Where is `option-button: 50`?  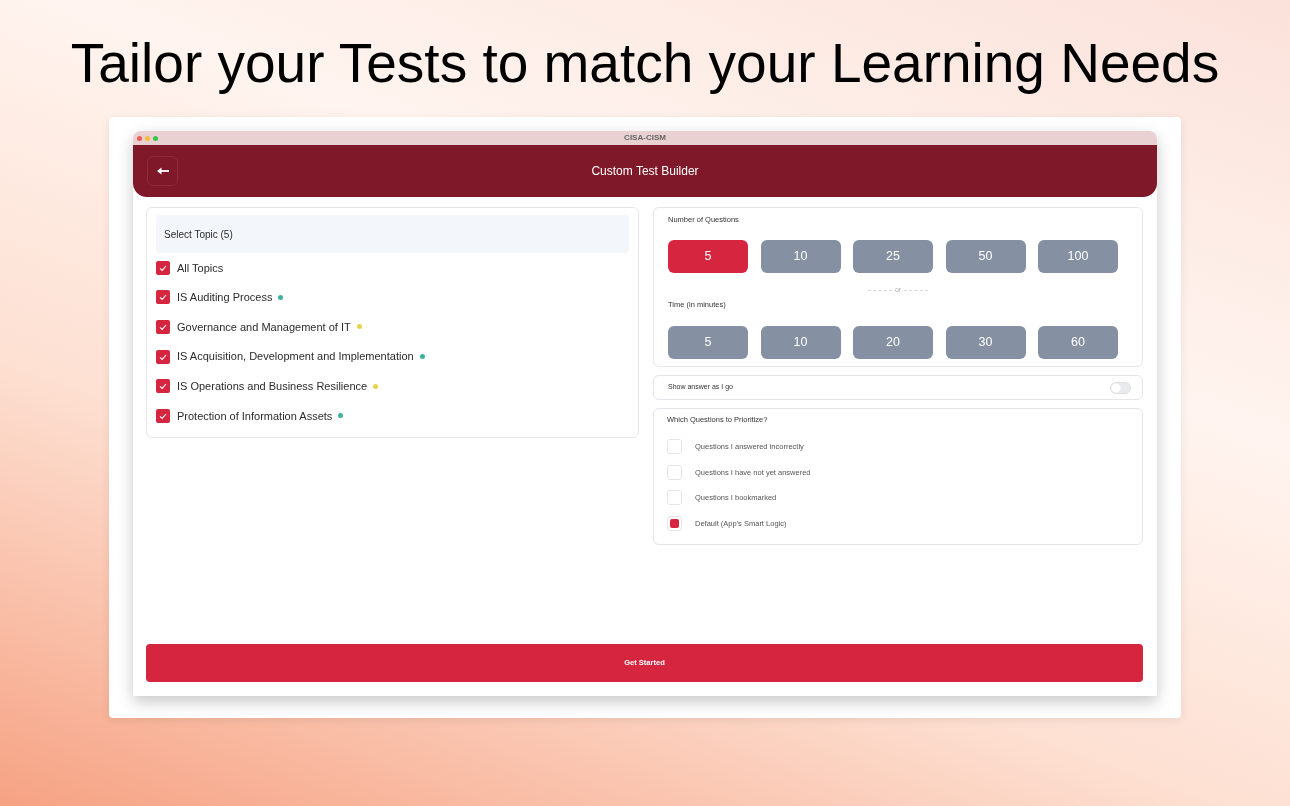 option-button: 50 is located at coordinates (985, 256).